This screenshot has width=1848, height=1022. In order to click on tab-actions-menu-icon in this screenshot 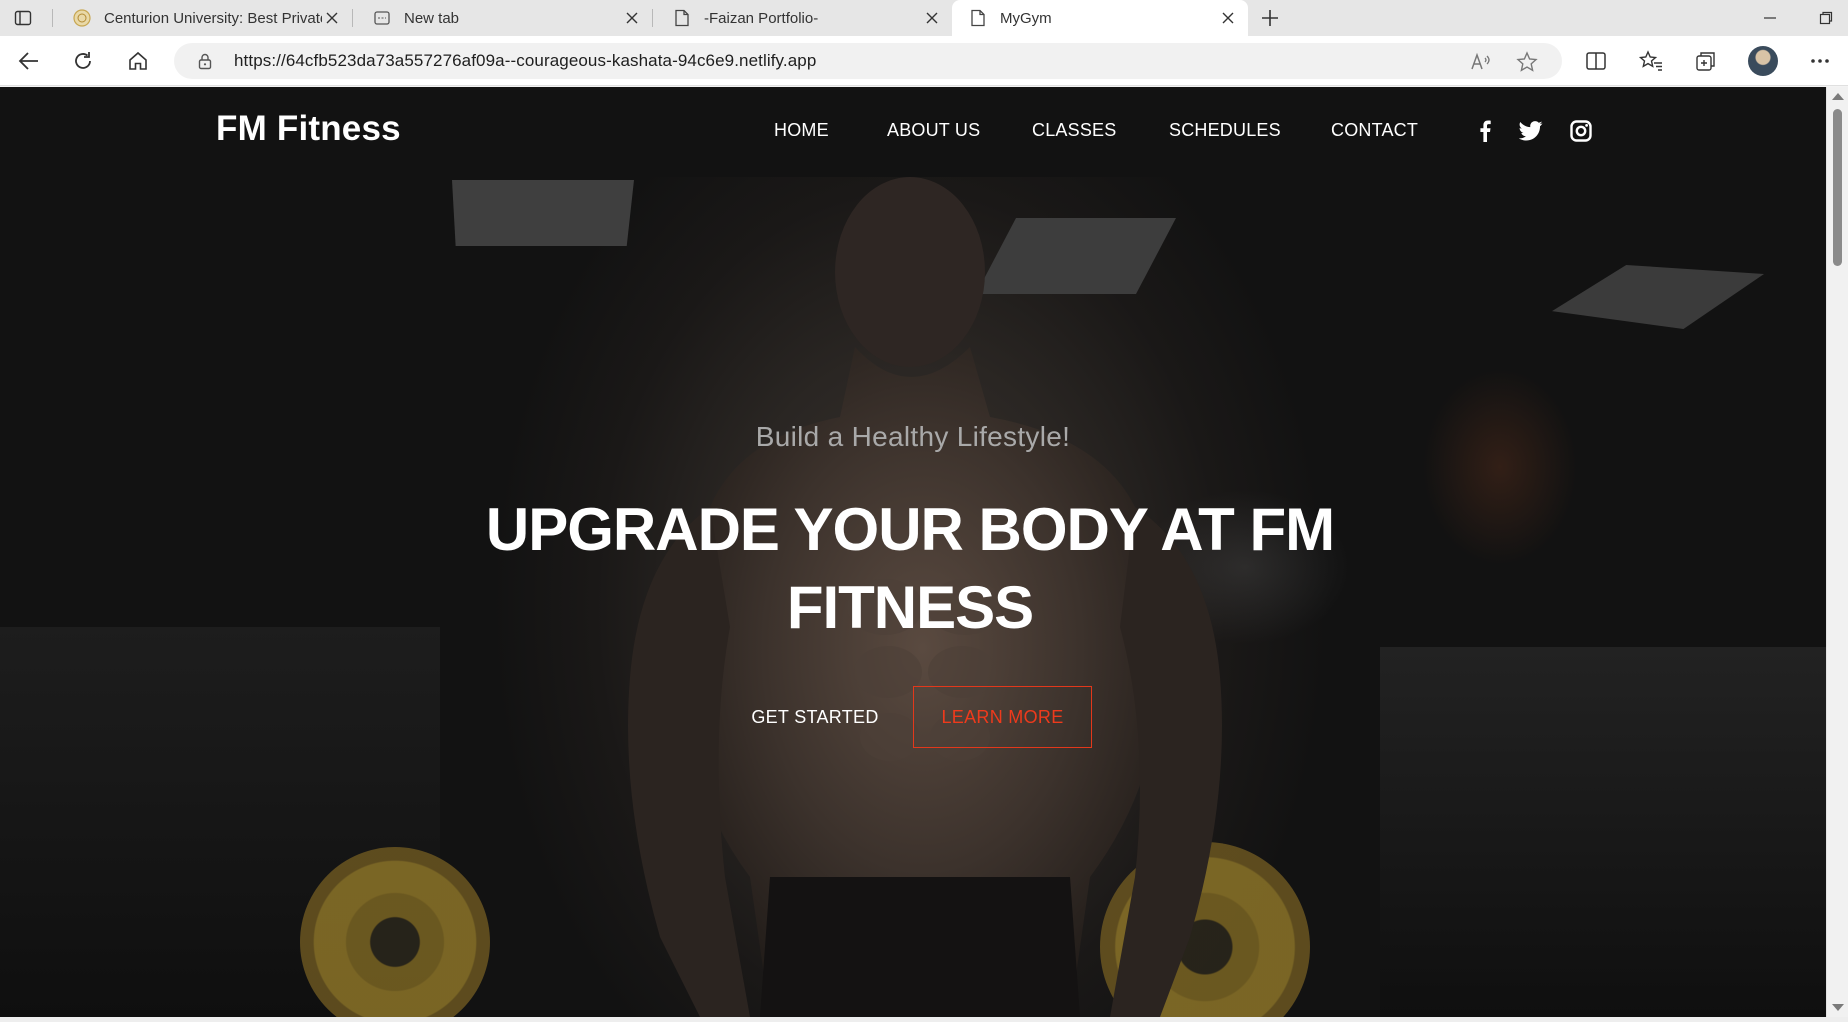, I will do `click(23, 18)`.